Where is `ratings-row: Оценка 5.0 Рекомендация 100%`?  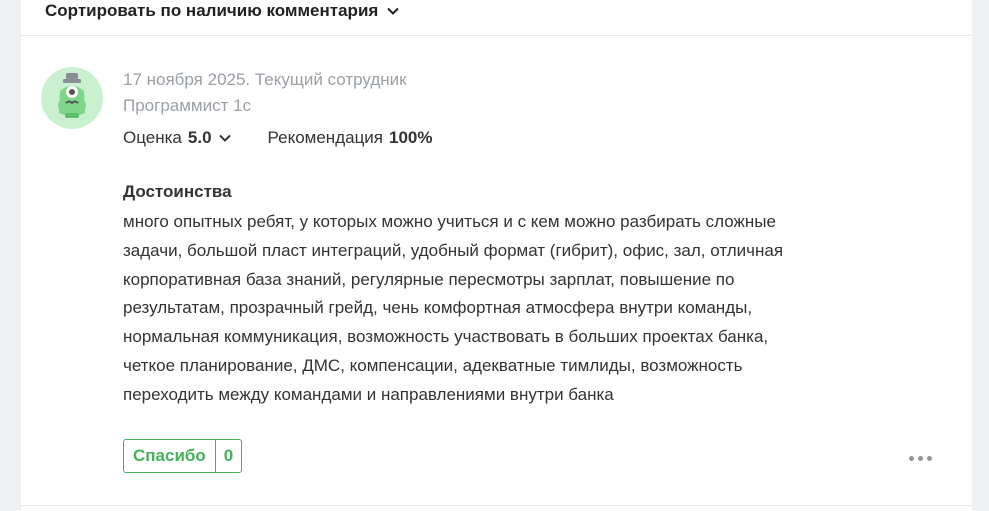 ratings-row: Оценка 5.0 Рекомендация 100% is located at coordinates (278, 138).